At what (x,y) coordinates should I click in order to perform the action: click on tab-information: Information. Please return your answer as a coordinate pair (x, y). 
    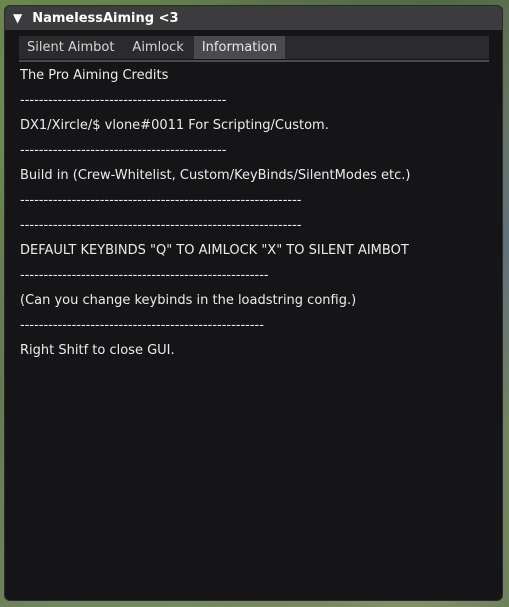
    Looking at the image, I should click on (239, 47).